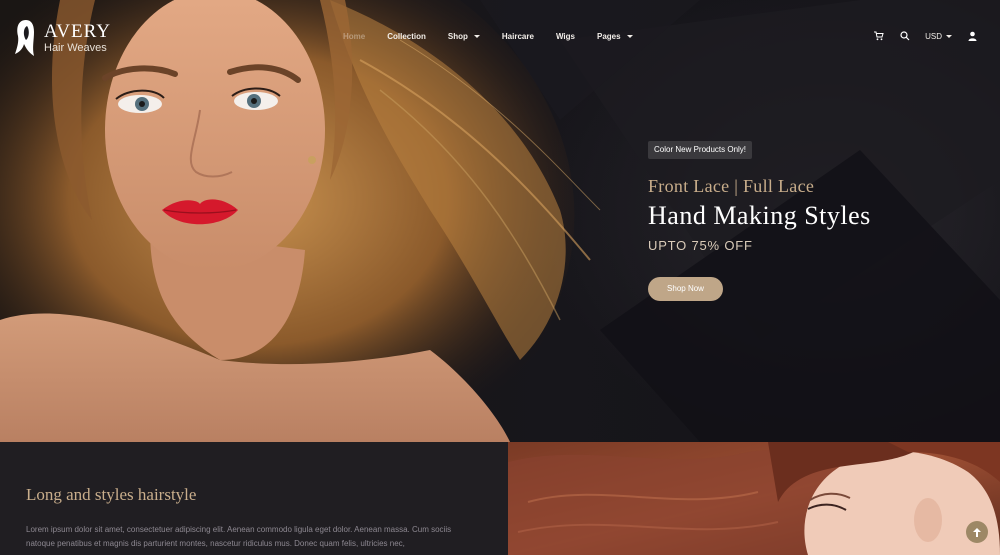  What do you see at coordinates (933, 36) in the screenshot?
I see `currency-label: USD` at bounding box center [933, 36].